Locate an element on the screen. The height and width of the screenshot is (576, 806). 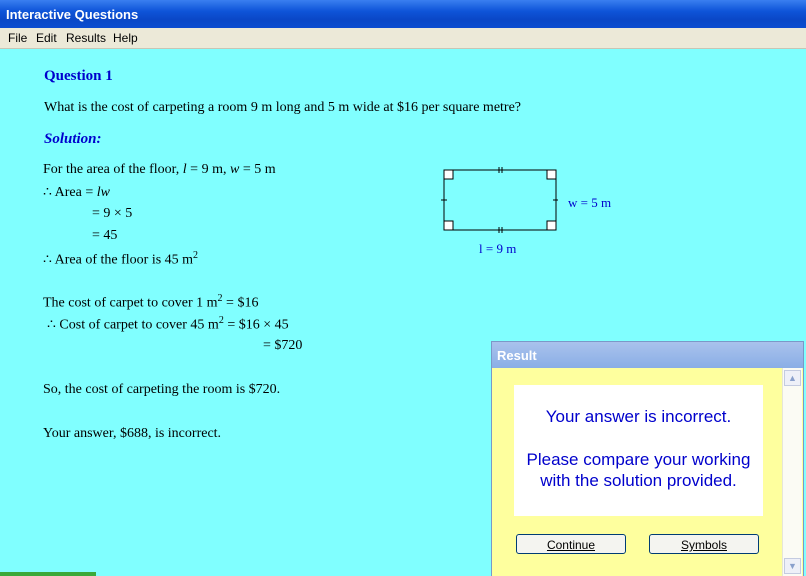
scroll-up-arrow-icon: ▲ is located at coordinates (792, 378).